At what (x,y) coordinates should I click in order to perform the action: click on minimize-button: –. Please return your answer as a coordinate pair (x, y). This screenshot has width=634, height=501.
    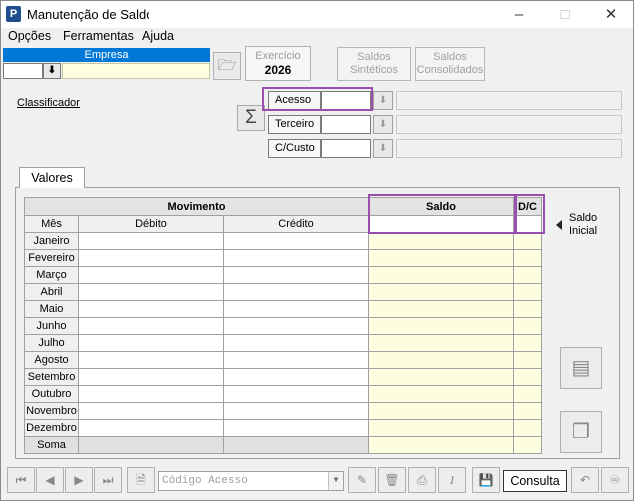
    Looking at the image, I should click on (519, 15).